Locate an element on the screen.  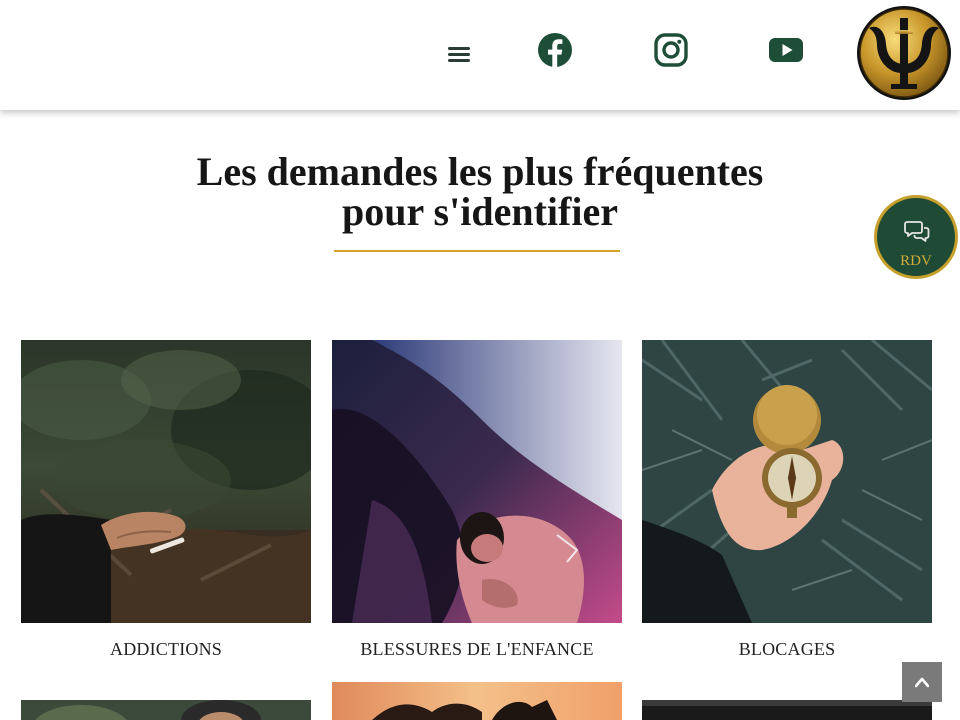
rdv-button: RDV is located at coordinates (916, 237).